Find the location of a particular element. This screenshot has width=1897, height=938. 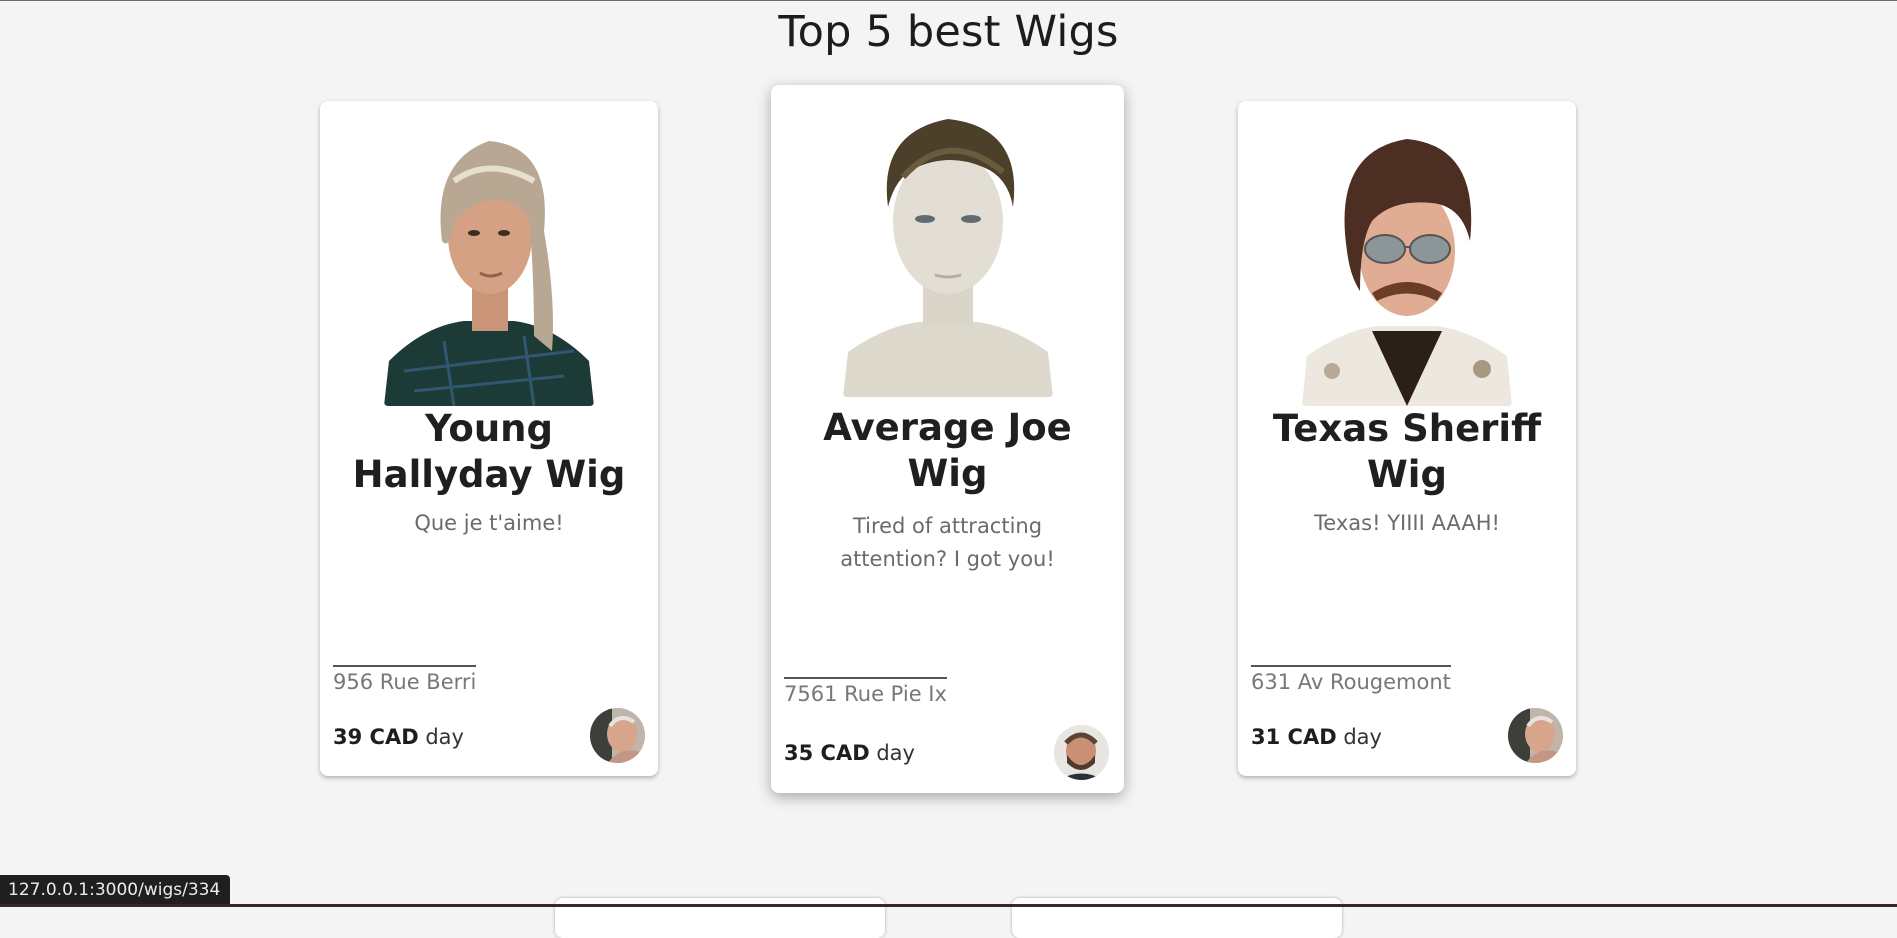

card-title: Young Hallyday Wig is located at coordinates (489, 452).